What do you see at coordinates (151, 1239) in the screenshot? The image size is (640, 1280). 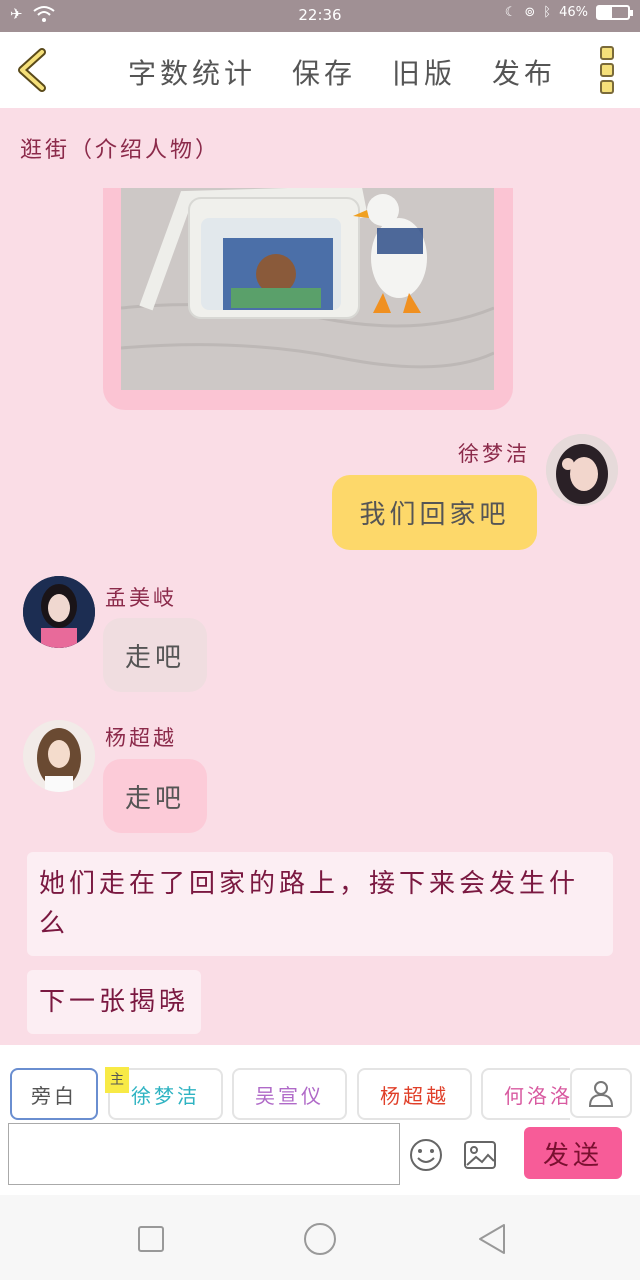 I see `recent-apps-button` at bounding box center [151, 1239].